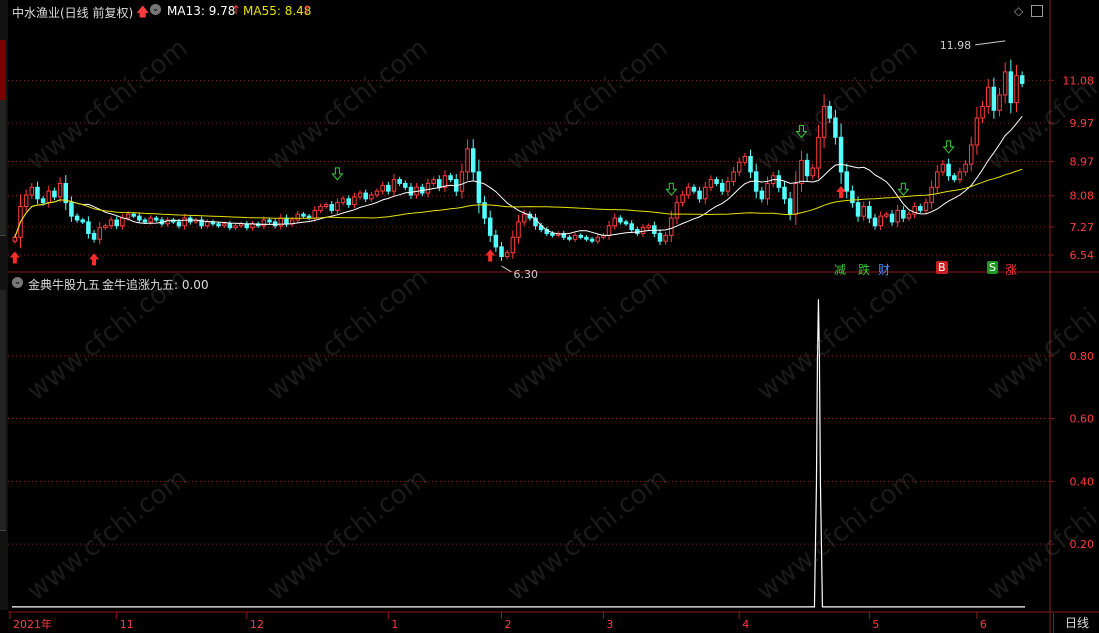 The height and width of the screenshot is (633, 1099). What do you see at coordinates (956, 45) in the screenshot?
I see `high-value-label: 11.98` at bounding box center [956, 45].